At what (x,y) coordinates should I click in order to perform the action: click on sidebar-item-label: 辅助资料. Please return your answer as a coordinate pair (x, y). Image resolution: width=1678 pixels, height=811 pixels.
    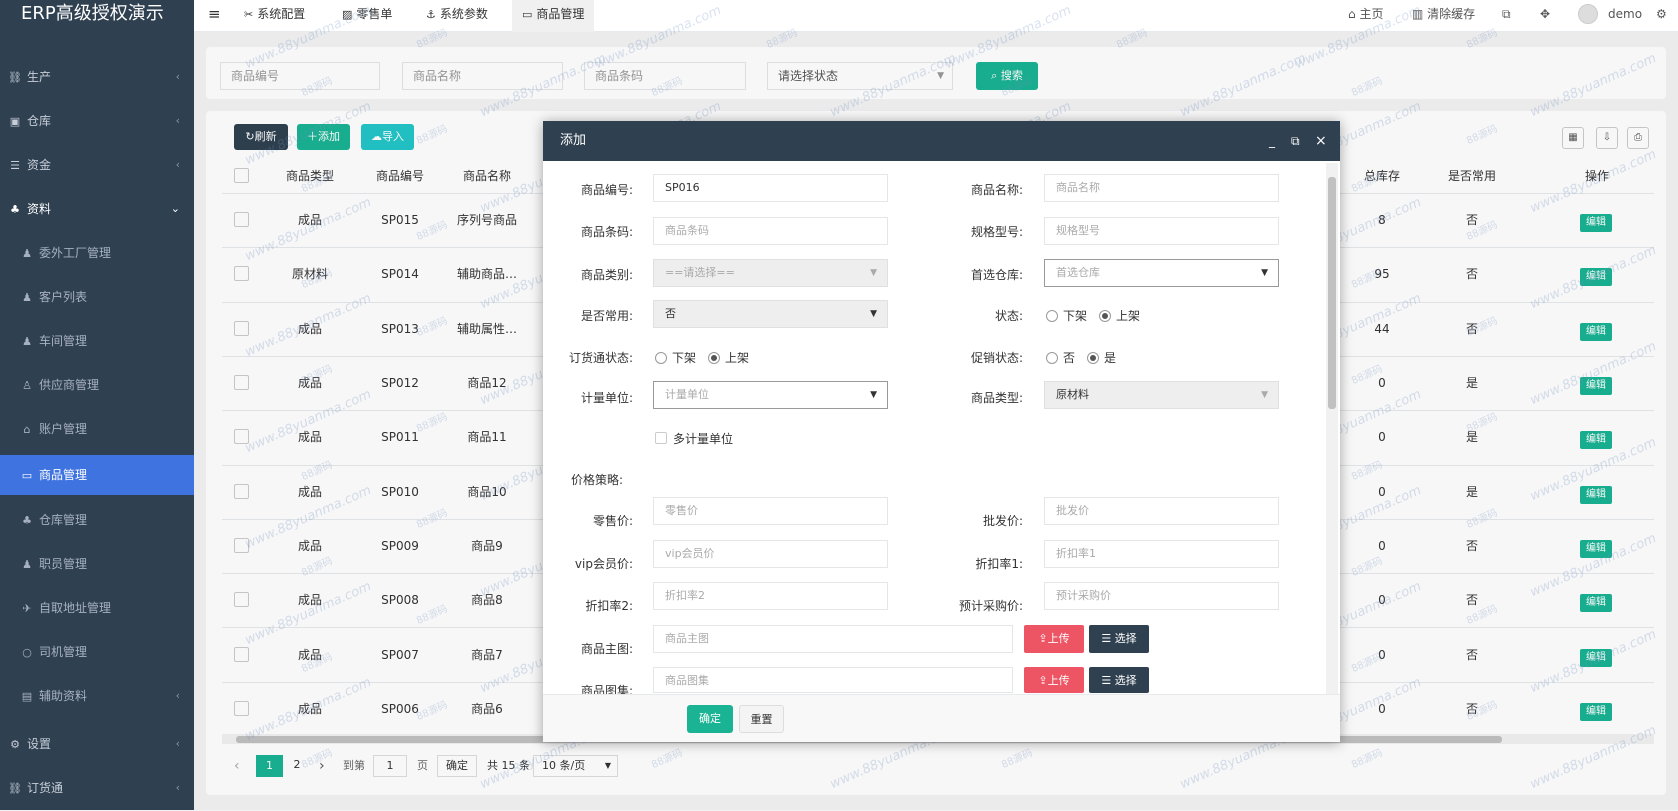
    Looking at the image, I should click on (63, 696).